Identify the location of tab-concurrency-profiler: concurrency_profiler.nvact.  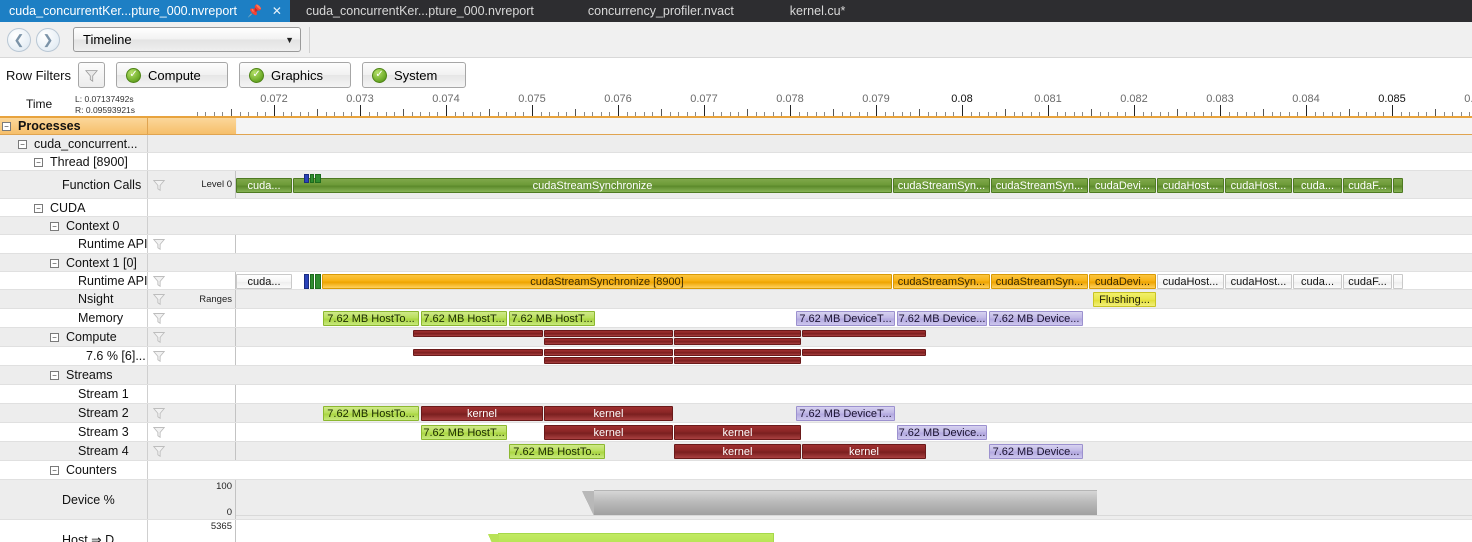
(660, 11).